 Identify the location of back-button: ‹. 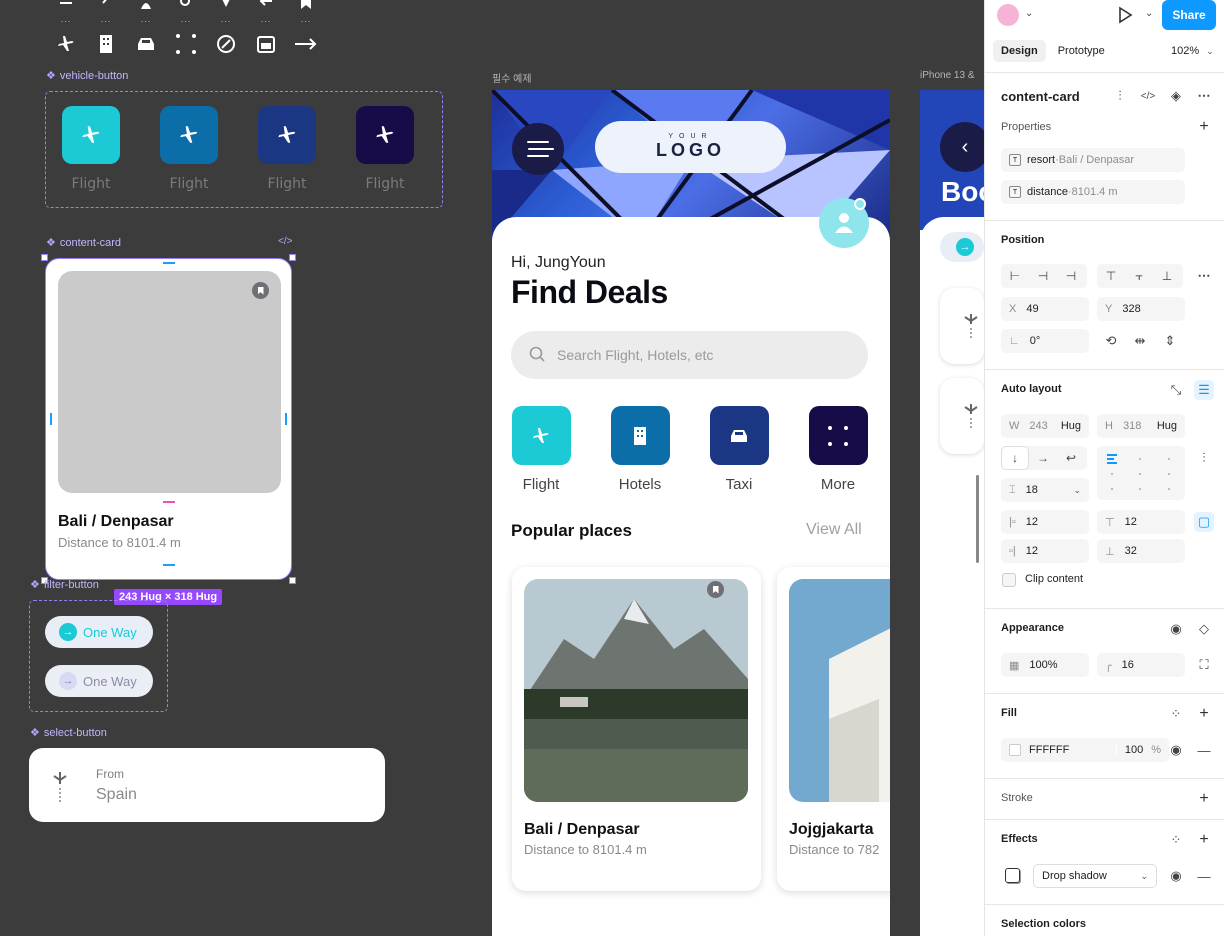
(962, 147).